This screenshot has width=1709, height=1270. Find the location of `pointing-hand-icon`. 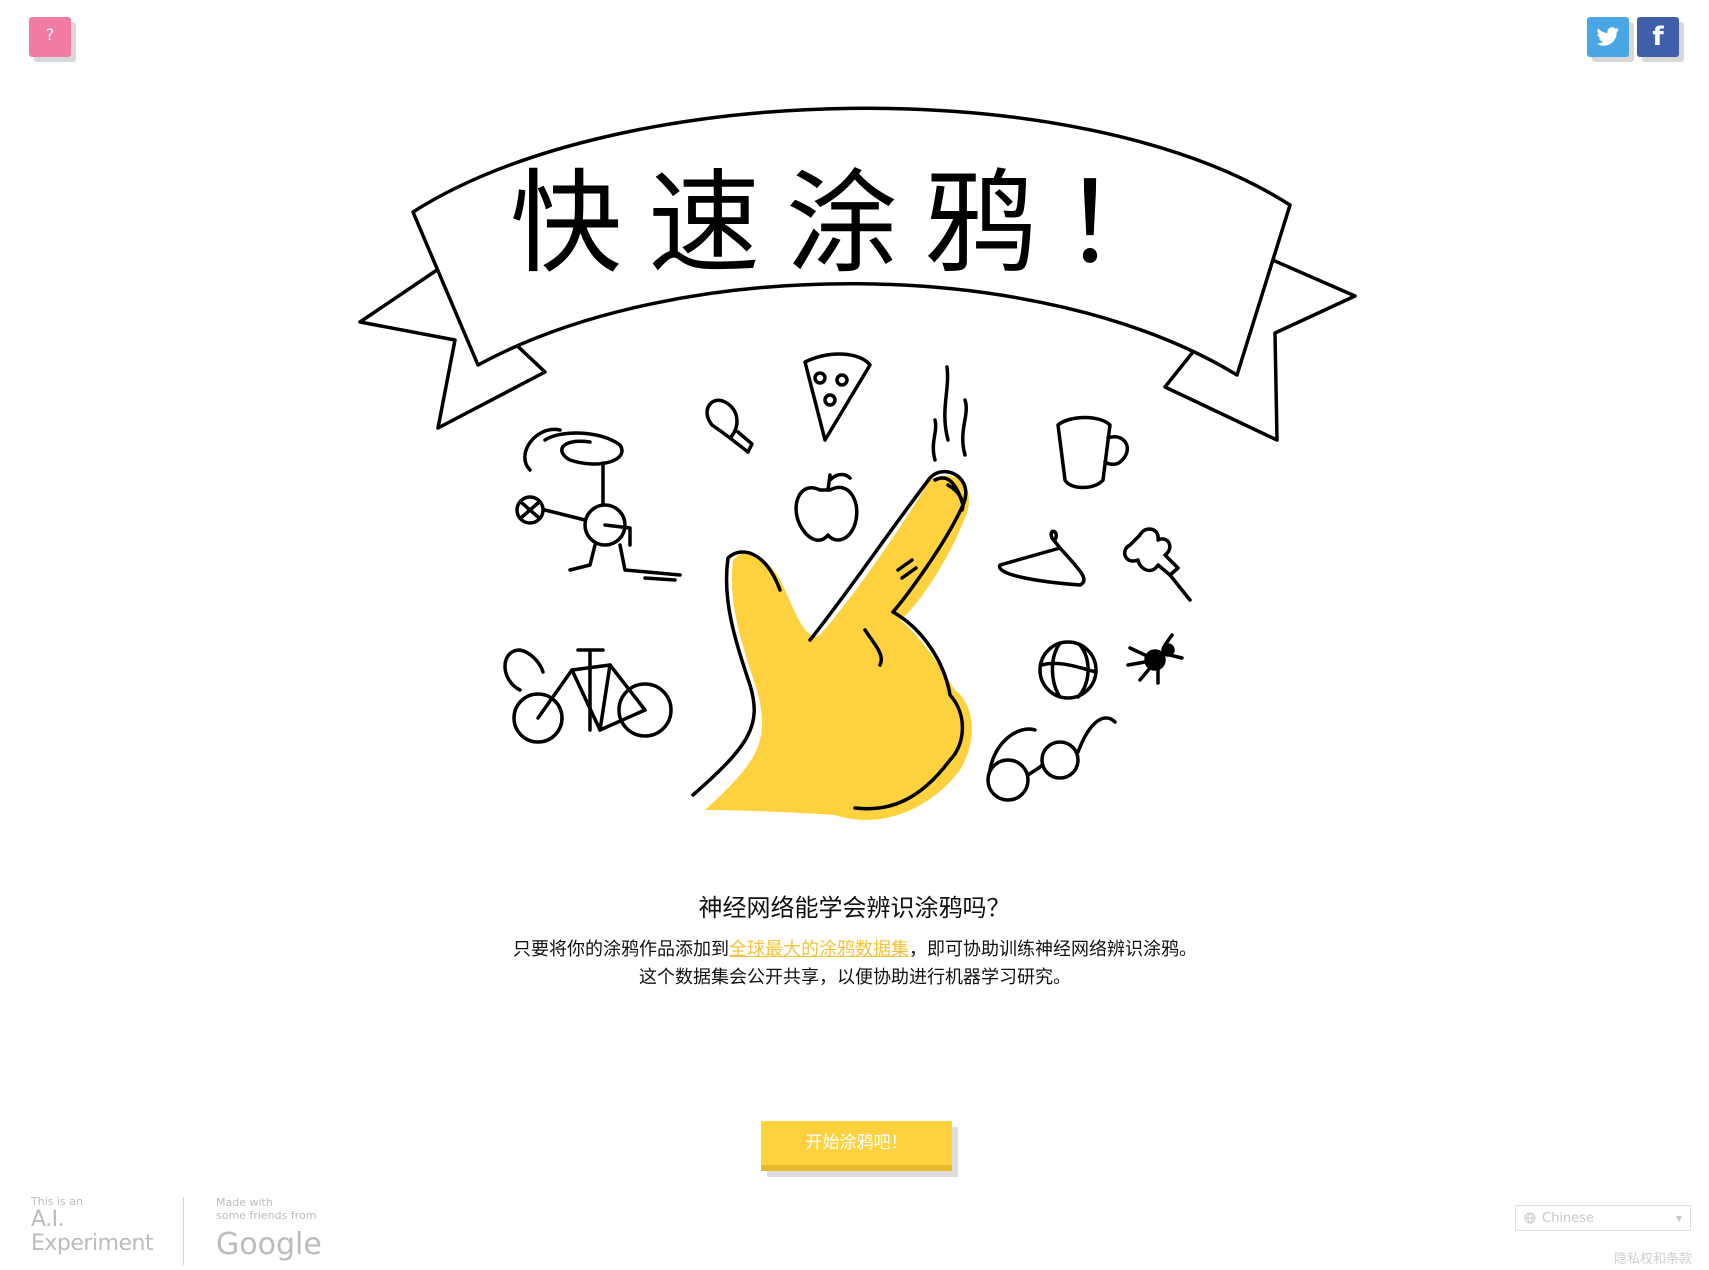

pointing-hand-icon is located at coordinates (831, 644).